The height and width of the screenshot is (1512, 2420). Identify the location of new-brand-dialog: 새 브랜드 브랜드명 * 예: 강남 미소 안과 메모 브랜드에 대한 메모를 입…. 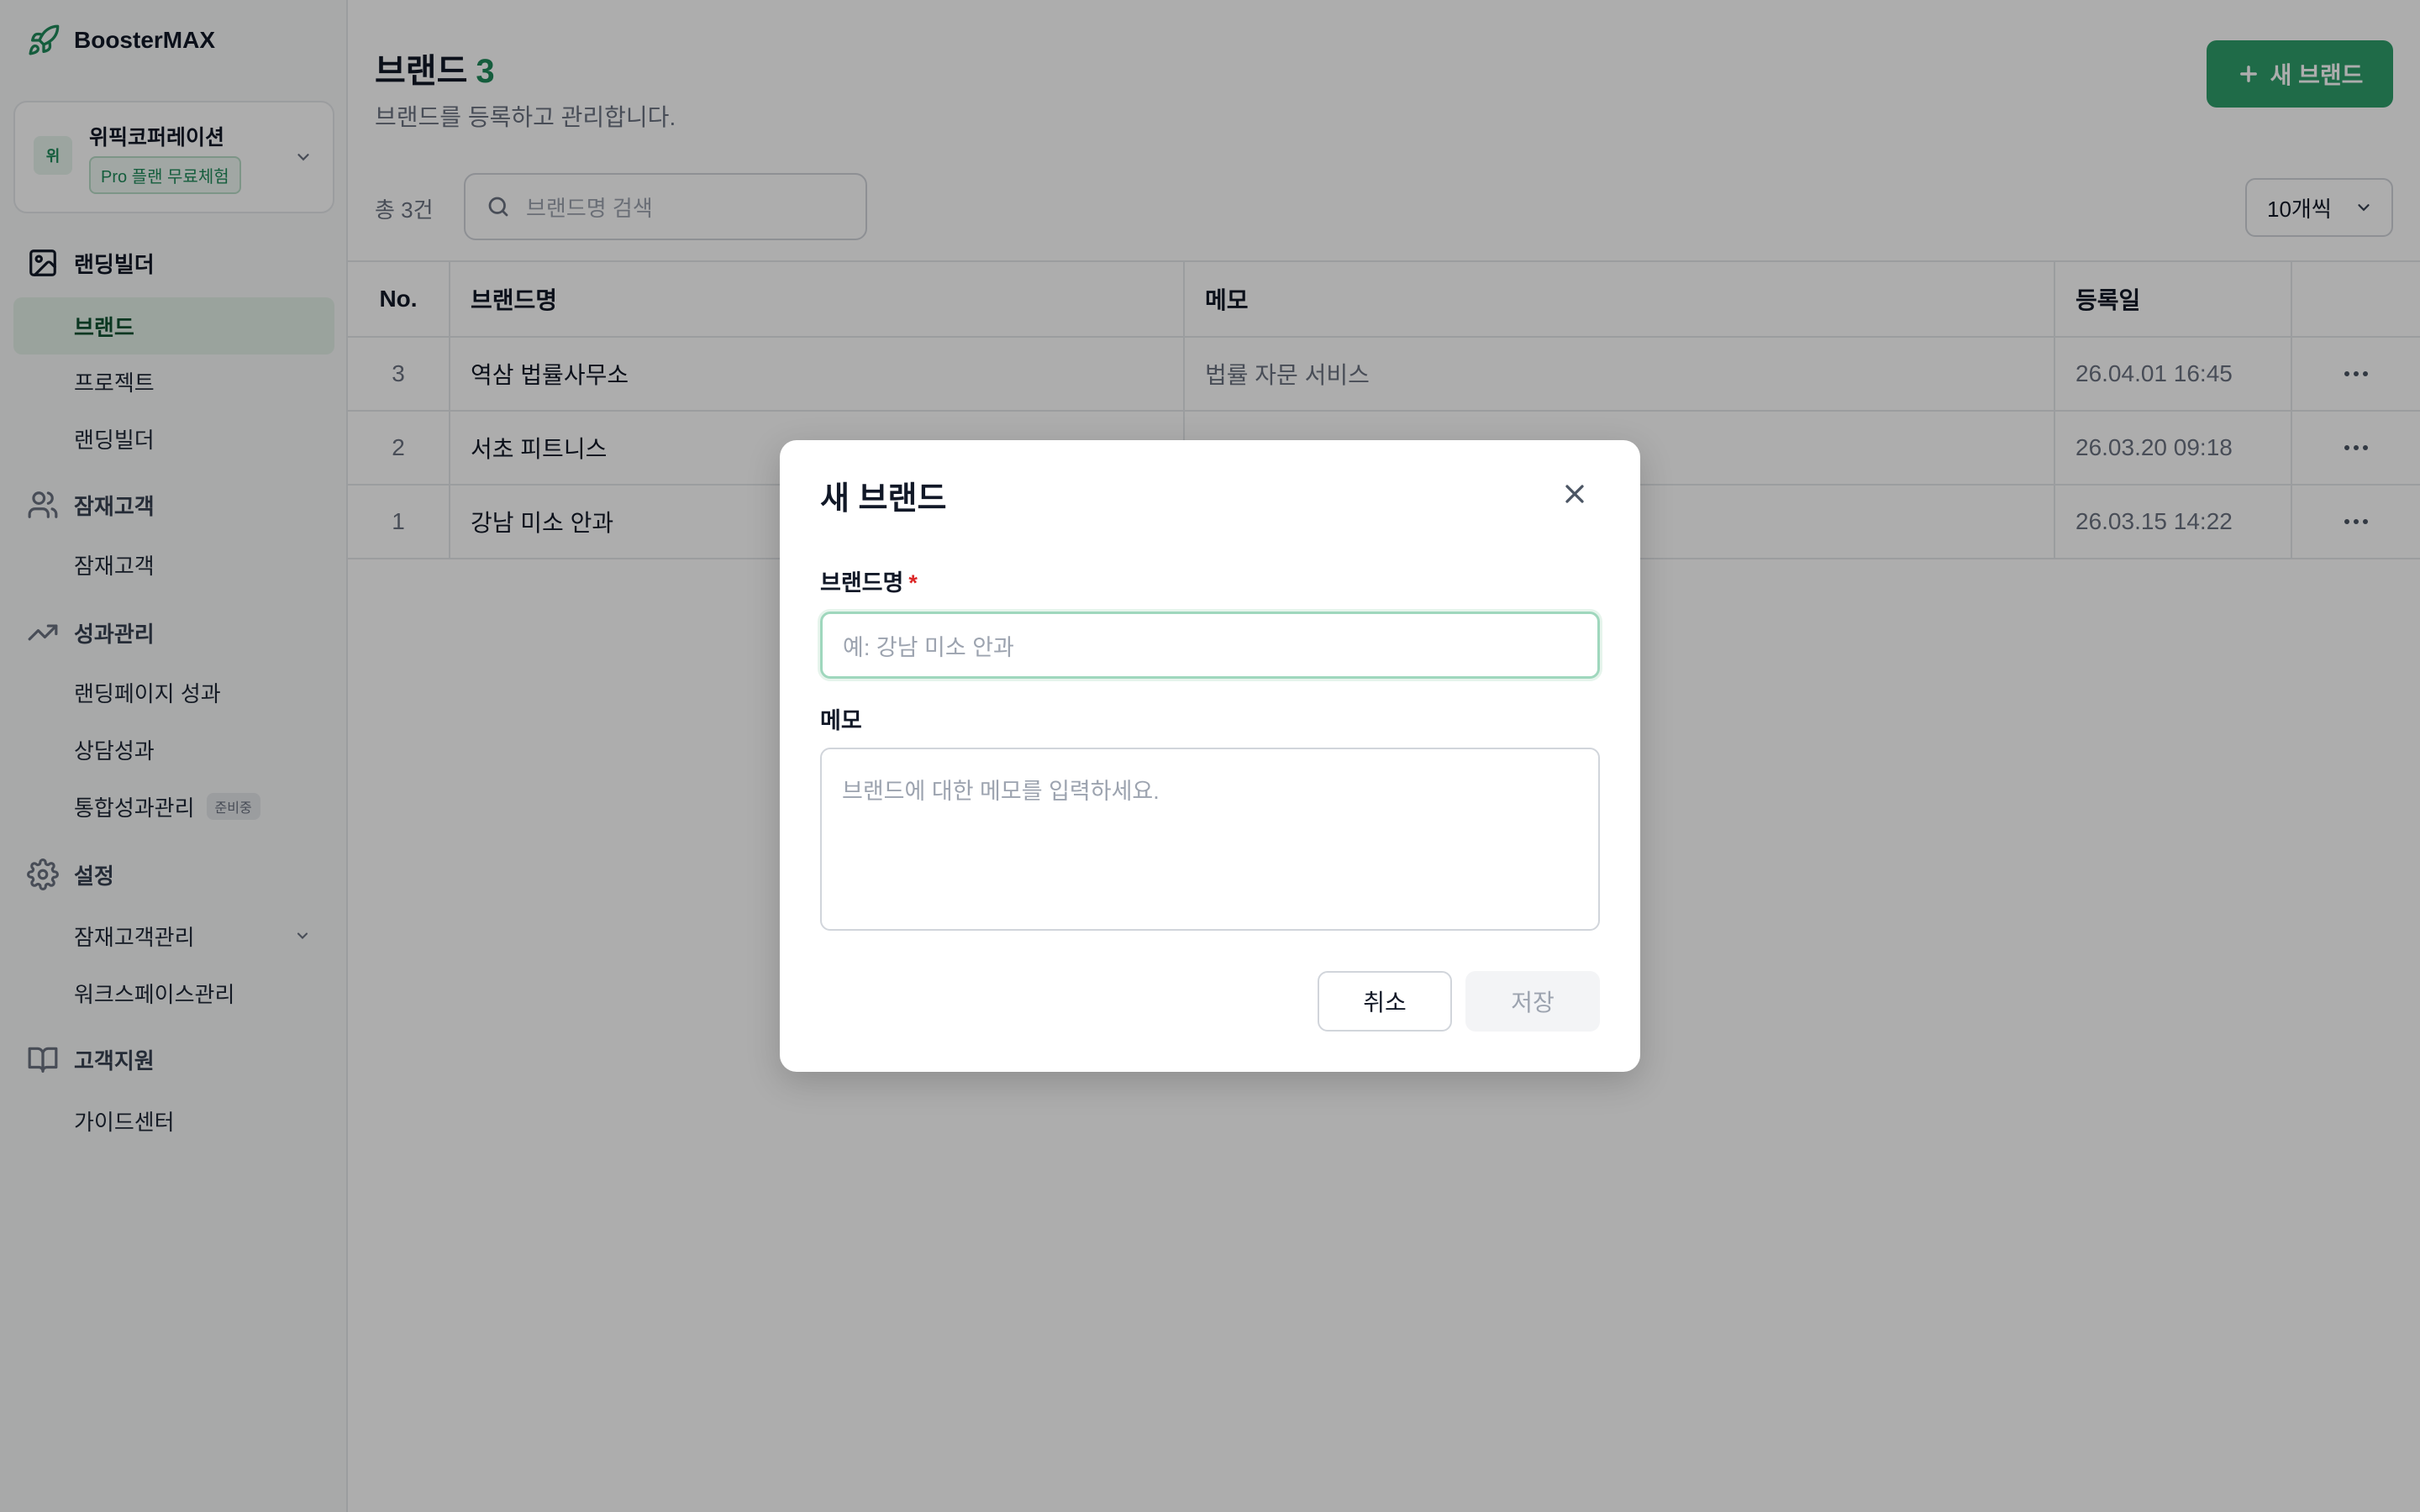
(1210, 756).